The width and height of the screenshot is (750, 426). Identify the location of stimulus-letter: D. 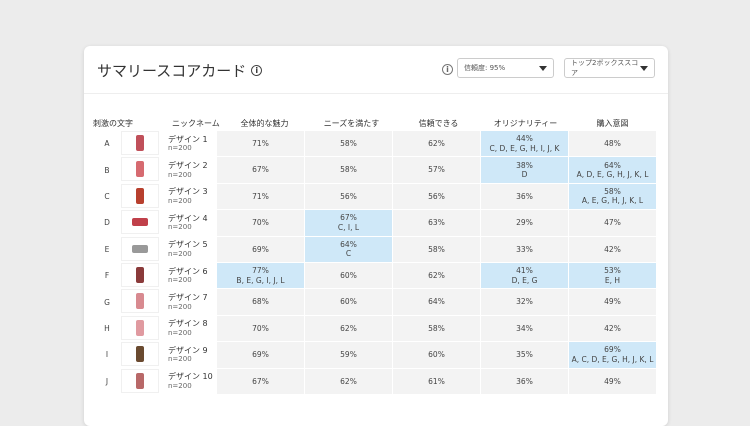
(107, 223).